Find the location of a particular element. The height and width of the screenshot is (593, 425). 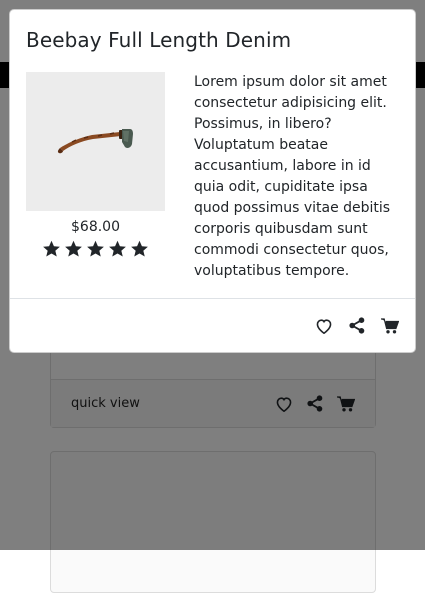

star-rating is located at coordinates (95, 249).